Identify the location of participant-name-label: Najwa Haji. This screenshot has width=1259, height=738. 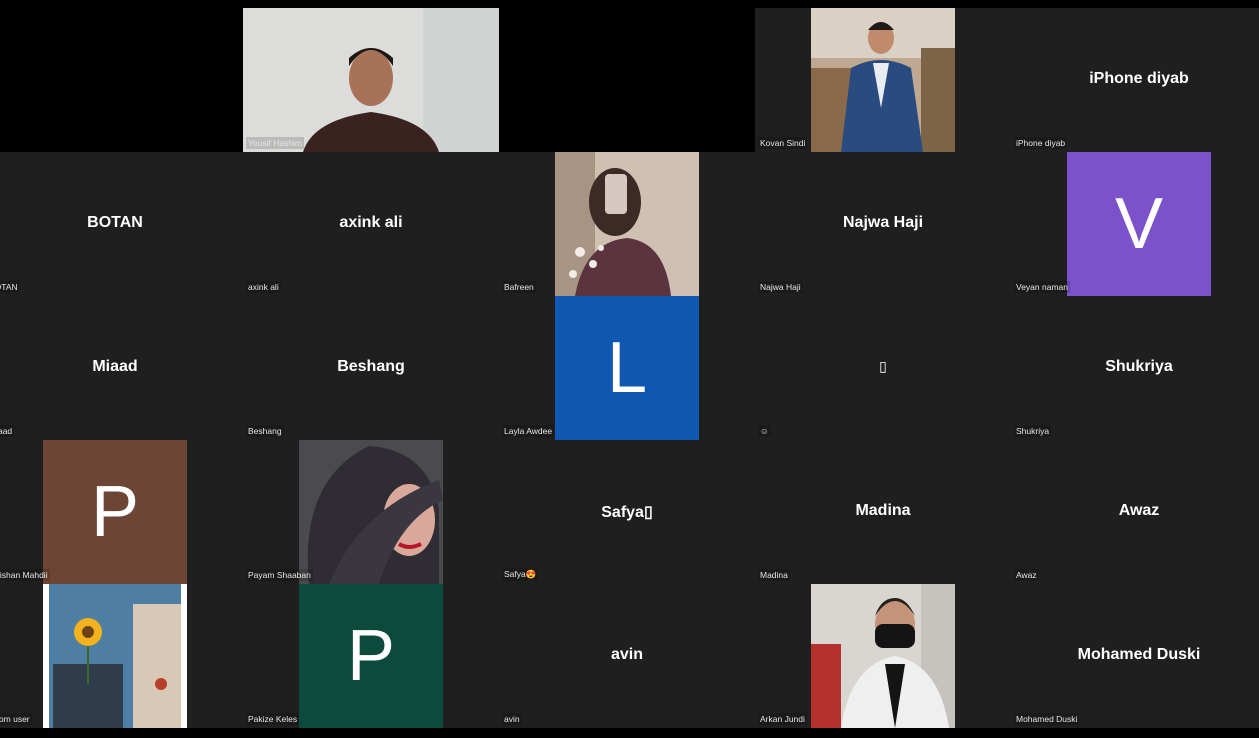
(780, 287).